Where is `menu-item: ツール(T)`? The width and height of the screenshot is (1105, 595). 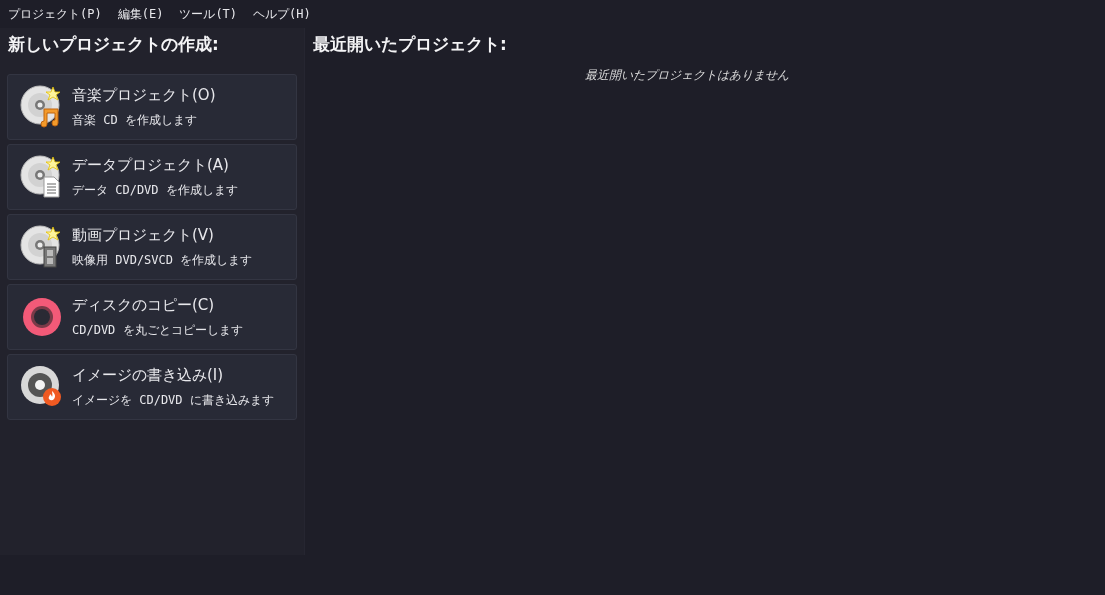
menu-item: ツール(T) is located at coordinates (208, 14).